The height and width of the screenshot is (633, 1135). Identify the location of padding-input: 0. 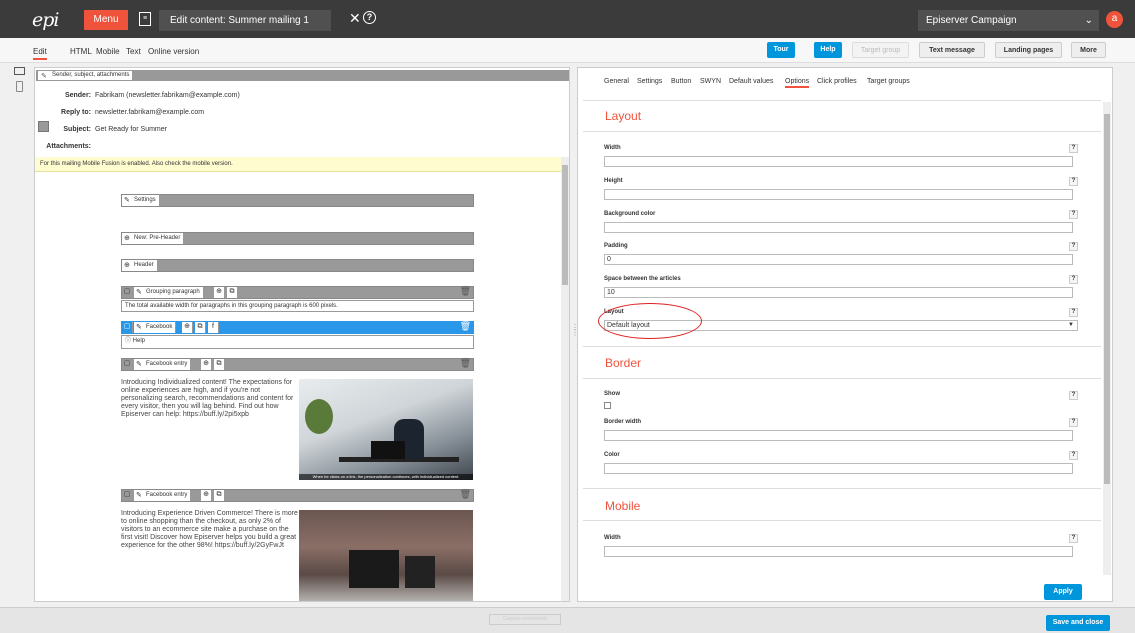
(838, 259).